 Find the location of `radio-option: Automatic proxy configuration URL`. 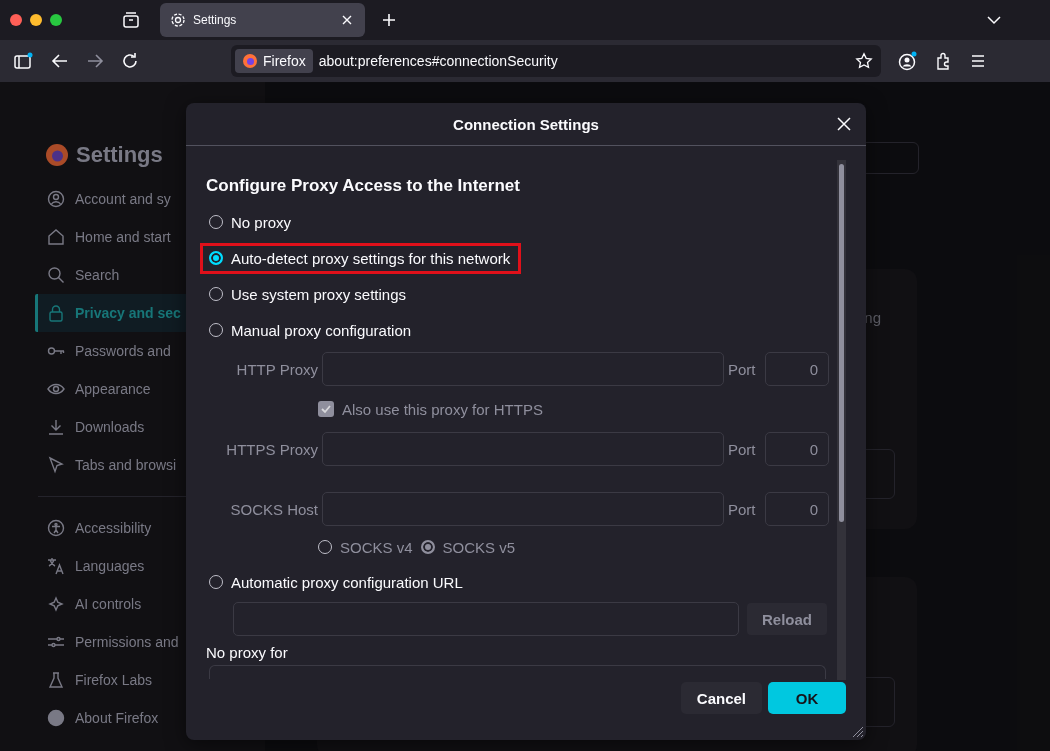

radio-option: Automatic proxy configuration URL is located at coordinates (337, 582).